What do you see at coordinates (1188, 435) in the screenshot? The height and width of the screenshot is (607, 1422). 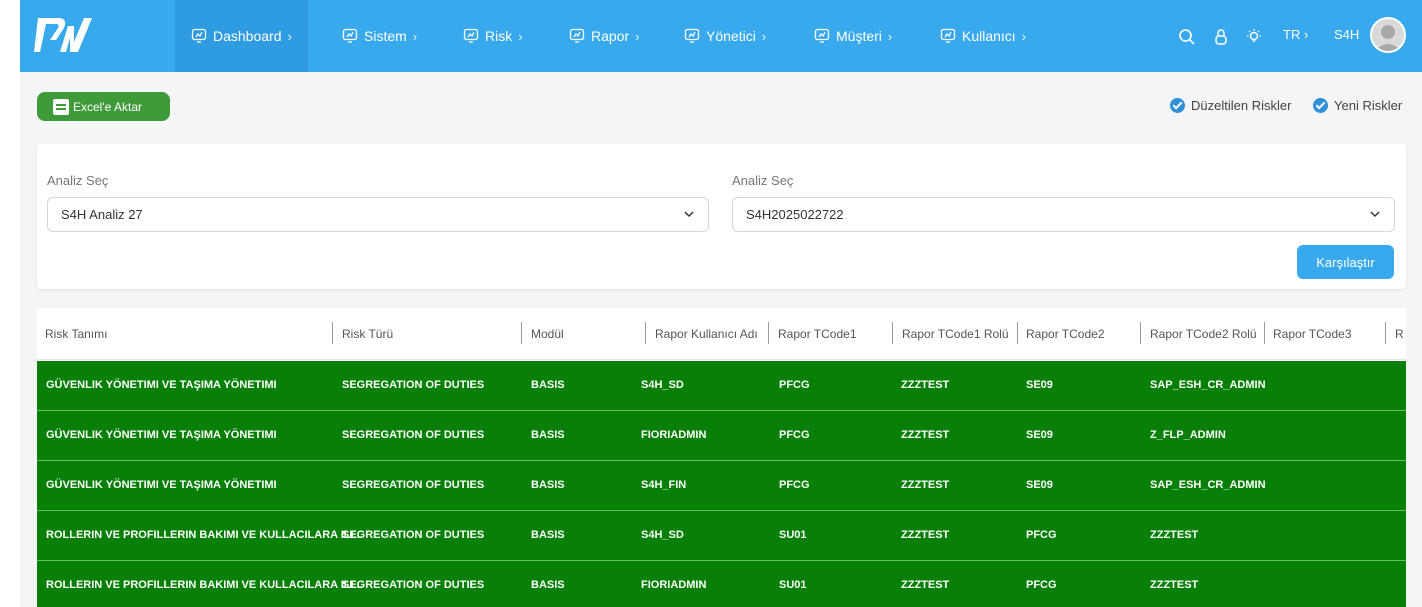 I see `cell-tcode2-role: Z_FLP_ADMIN` at bounding box center [1188, 435].